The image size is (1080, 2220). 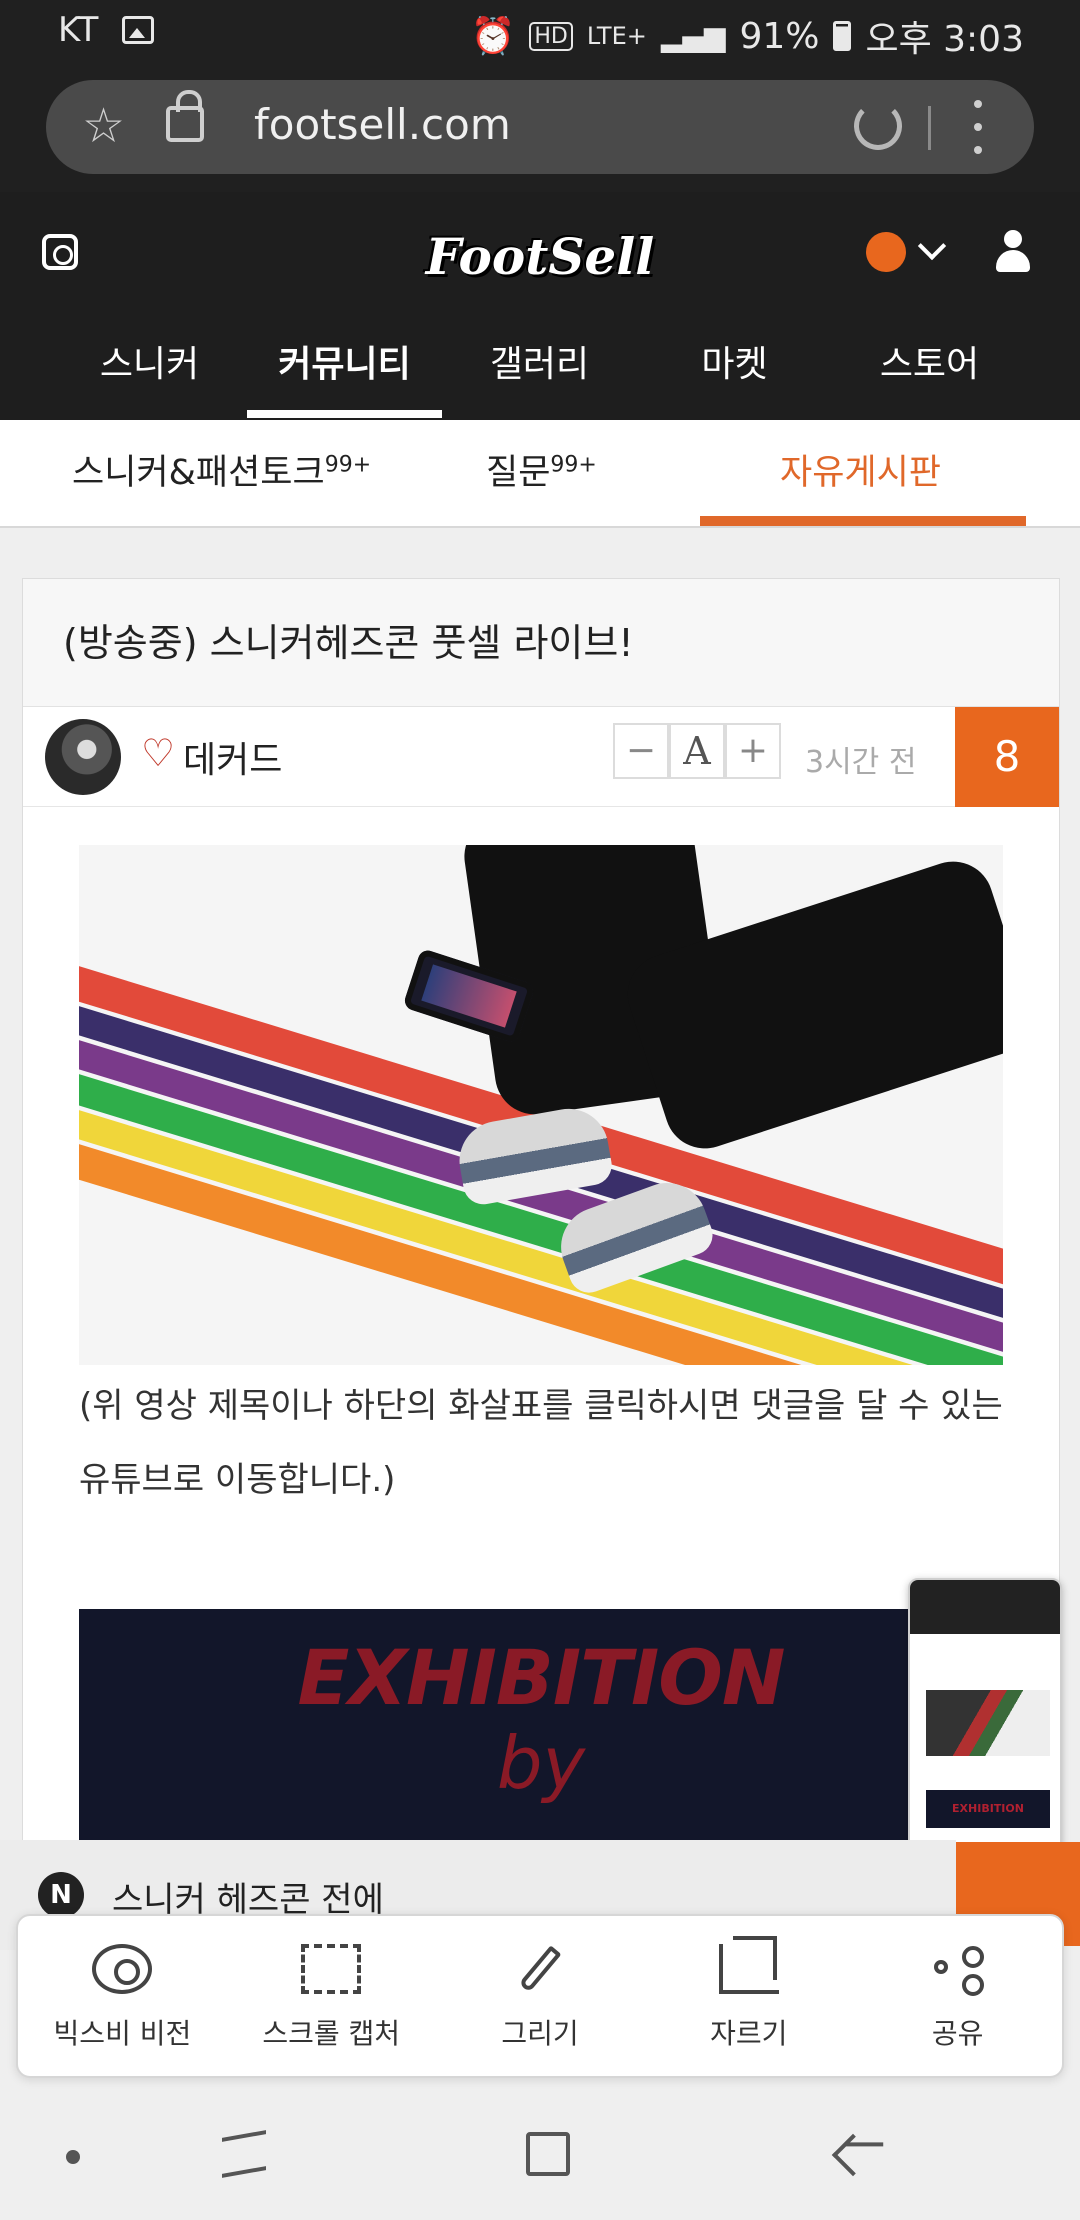 I want to click on banner-title: EXHIBITION, so click(x=541, y=1677).